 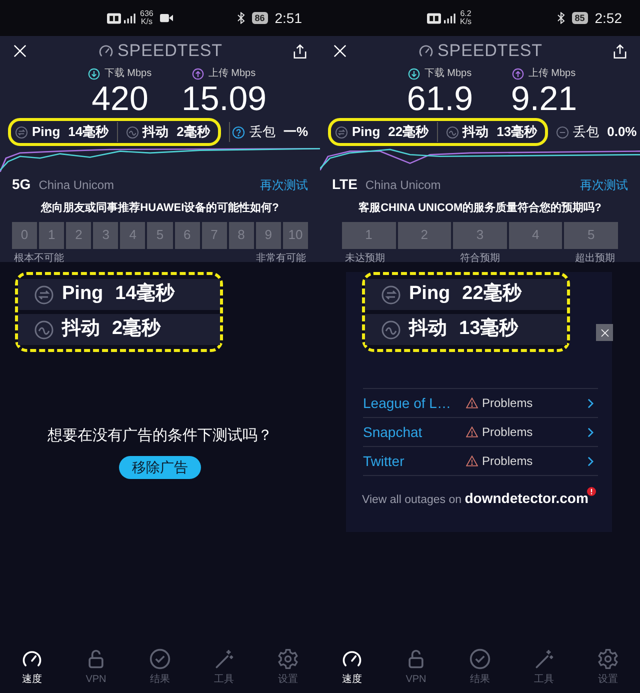 What do you see at coordinates (622, 132) in the screenshot?
I see `stat-value: 0.0%` at bounding box center [622, 132].